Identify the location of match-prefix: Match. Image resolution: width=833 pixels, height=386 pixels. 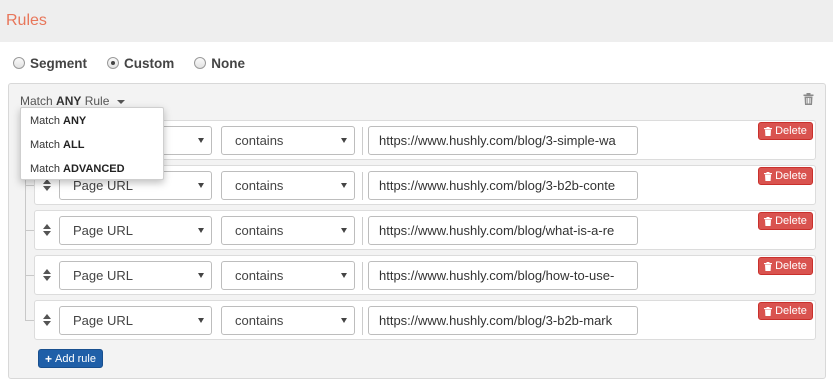
(36, 101).